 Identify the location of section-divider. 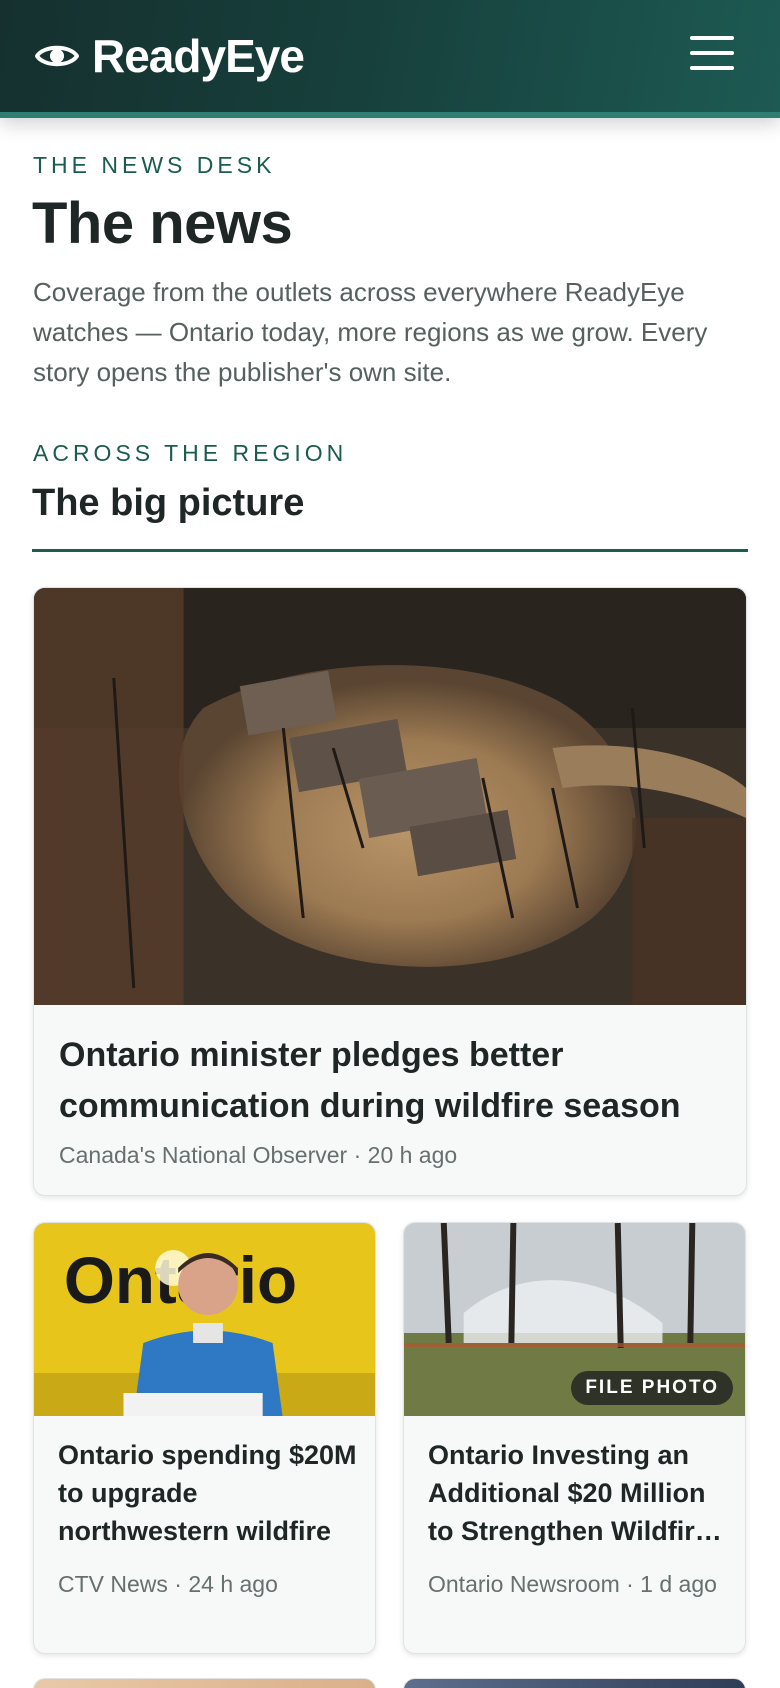
(390, 550).